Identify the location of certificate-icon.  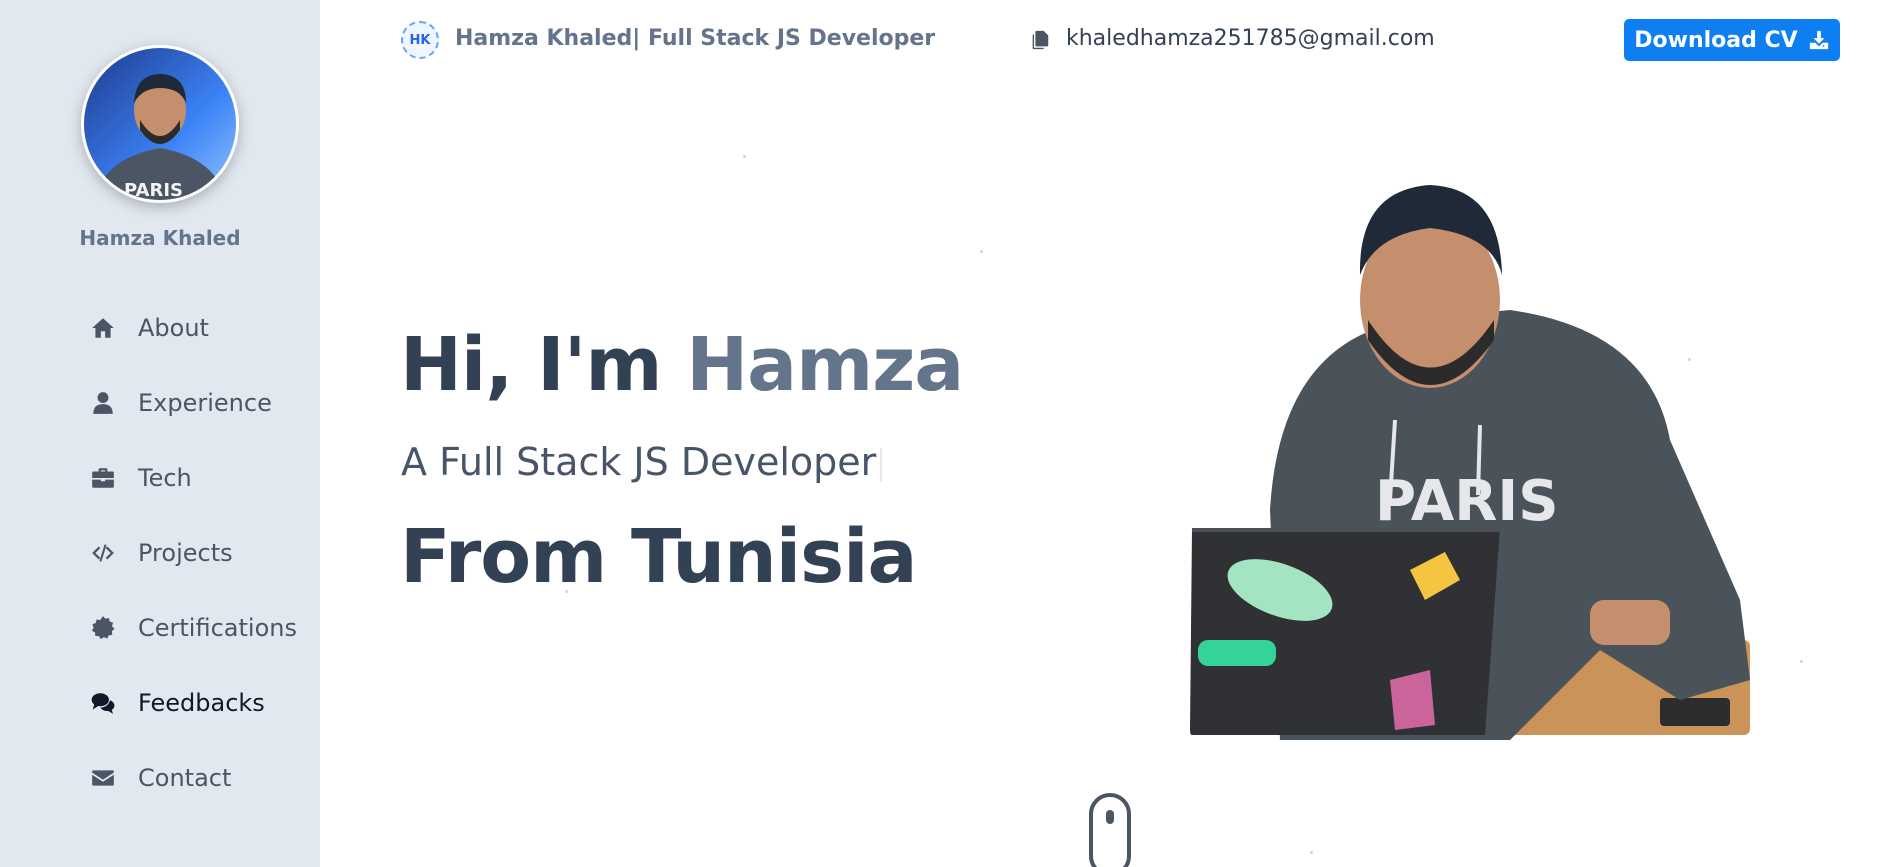
(103, 628).